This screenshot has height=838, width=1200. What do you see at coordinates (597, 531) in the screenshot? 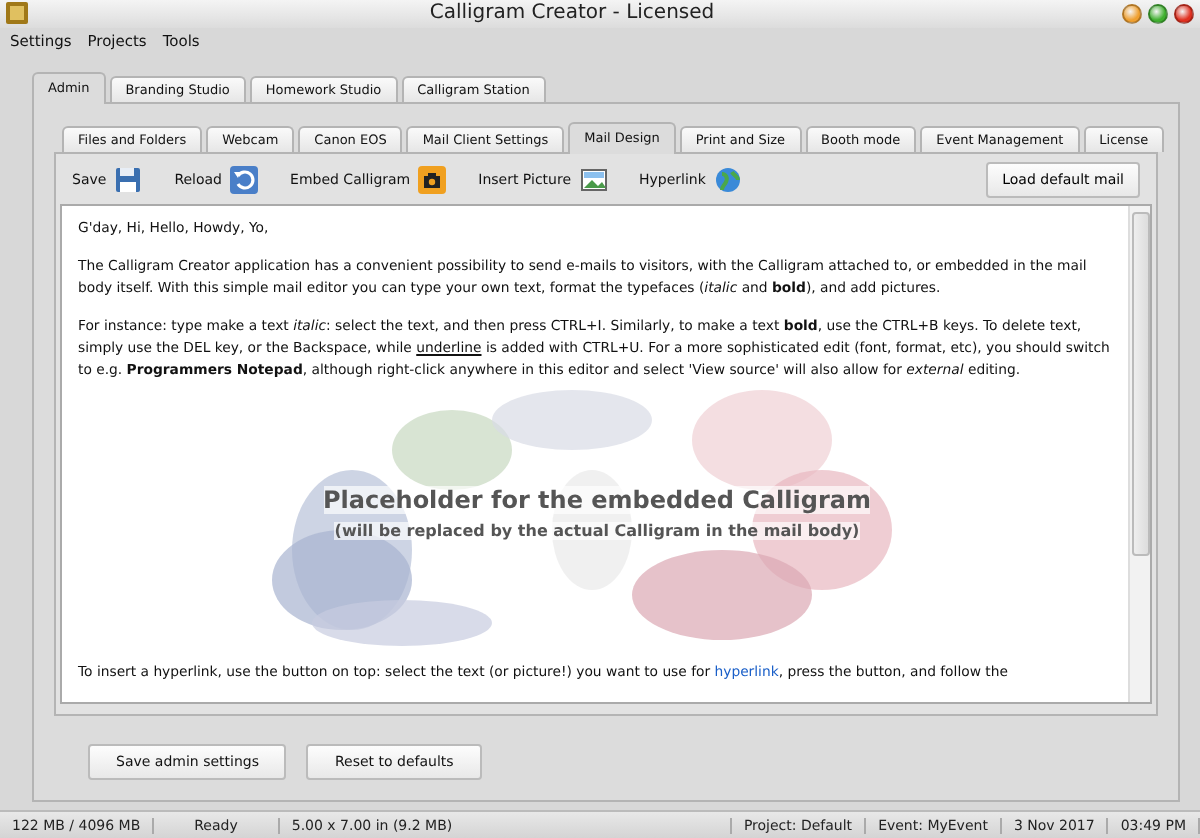
I see `placeholder-subtitle: (will be replaced by the actual Calligram in the mail body)` at bounding box center [597, 531].